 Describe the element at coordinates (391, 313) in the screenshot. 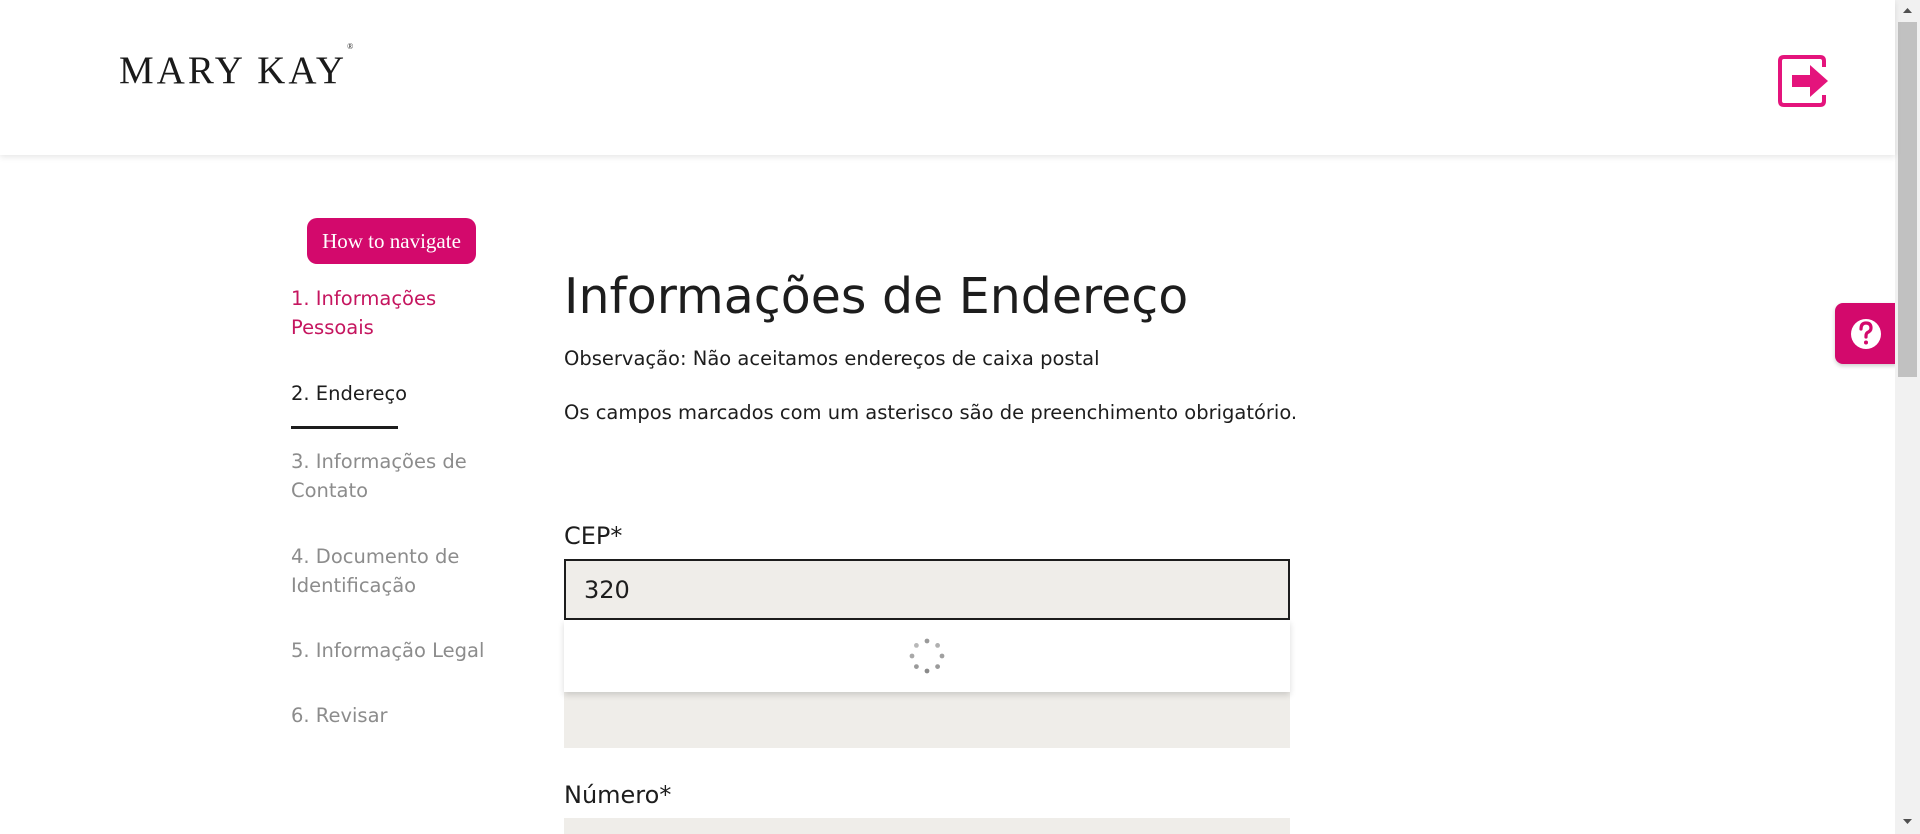

I see `step-informacoes-pessoais: 1. Informações Pessoais` at that location.